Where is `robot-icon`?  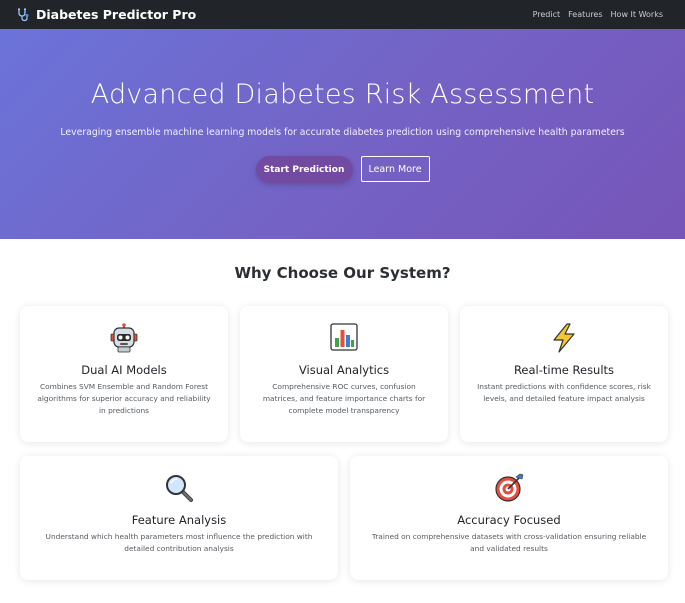 robot-icon is located at coordinates (124, 338).